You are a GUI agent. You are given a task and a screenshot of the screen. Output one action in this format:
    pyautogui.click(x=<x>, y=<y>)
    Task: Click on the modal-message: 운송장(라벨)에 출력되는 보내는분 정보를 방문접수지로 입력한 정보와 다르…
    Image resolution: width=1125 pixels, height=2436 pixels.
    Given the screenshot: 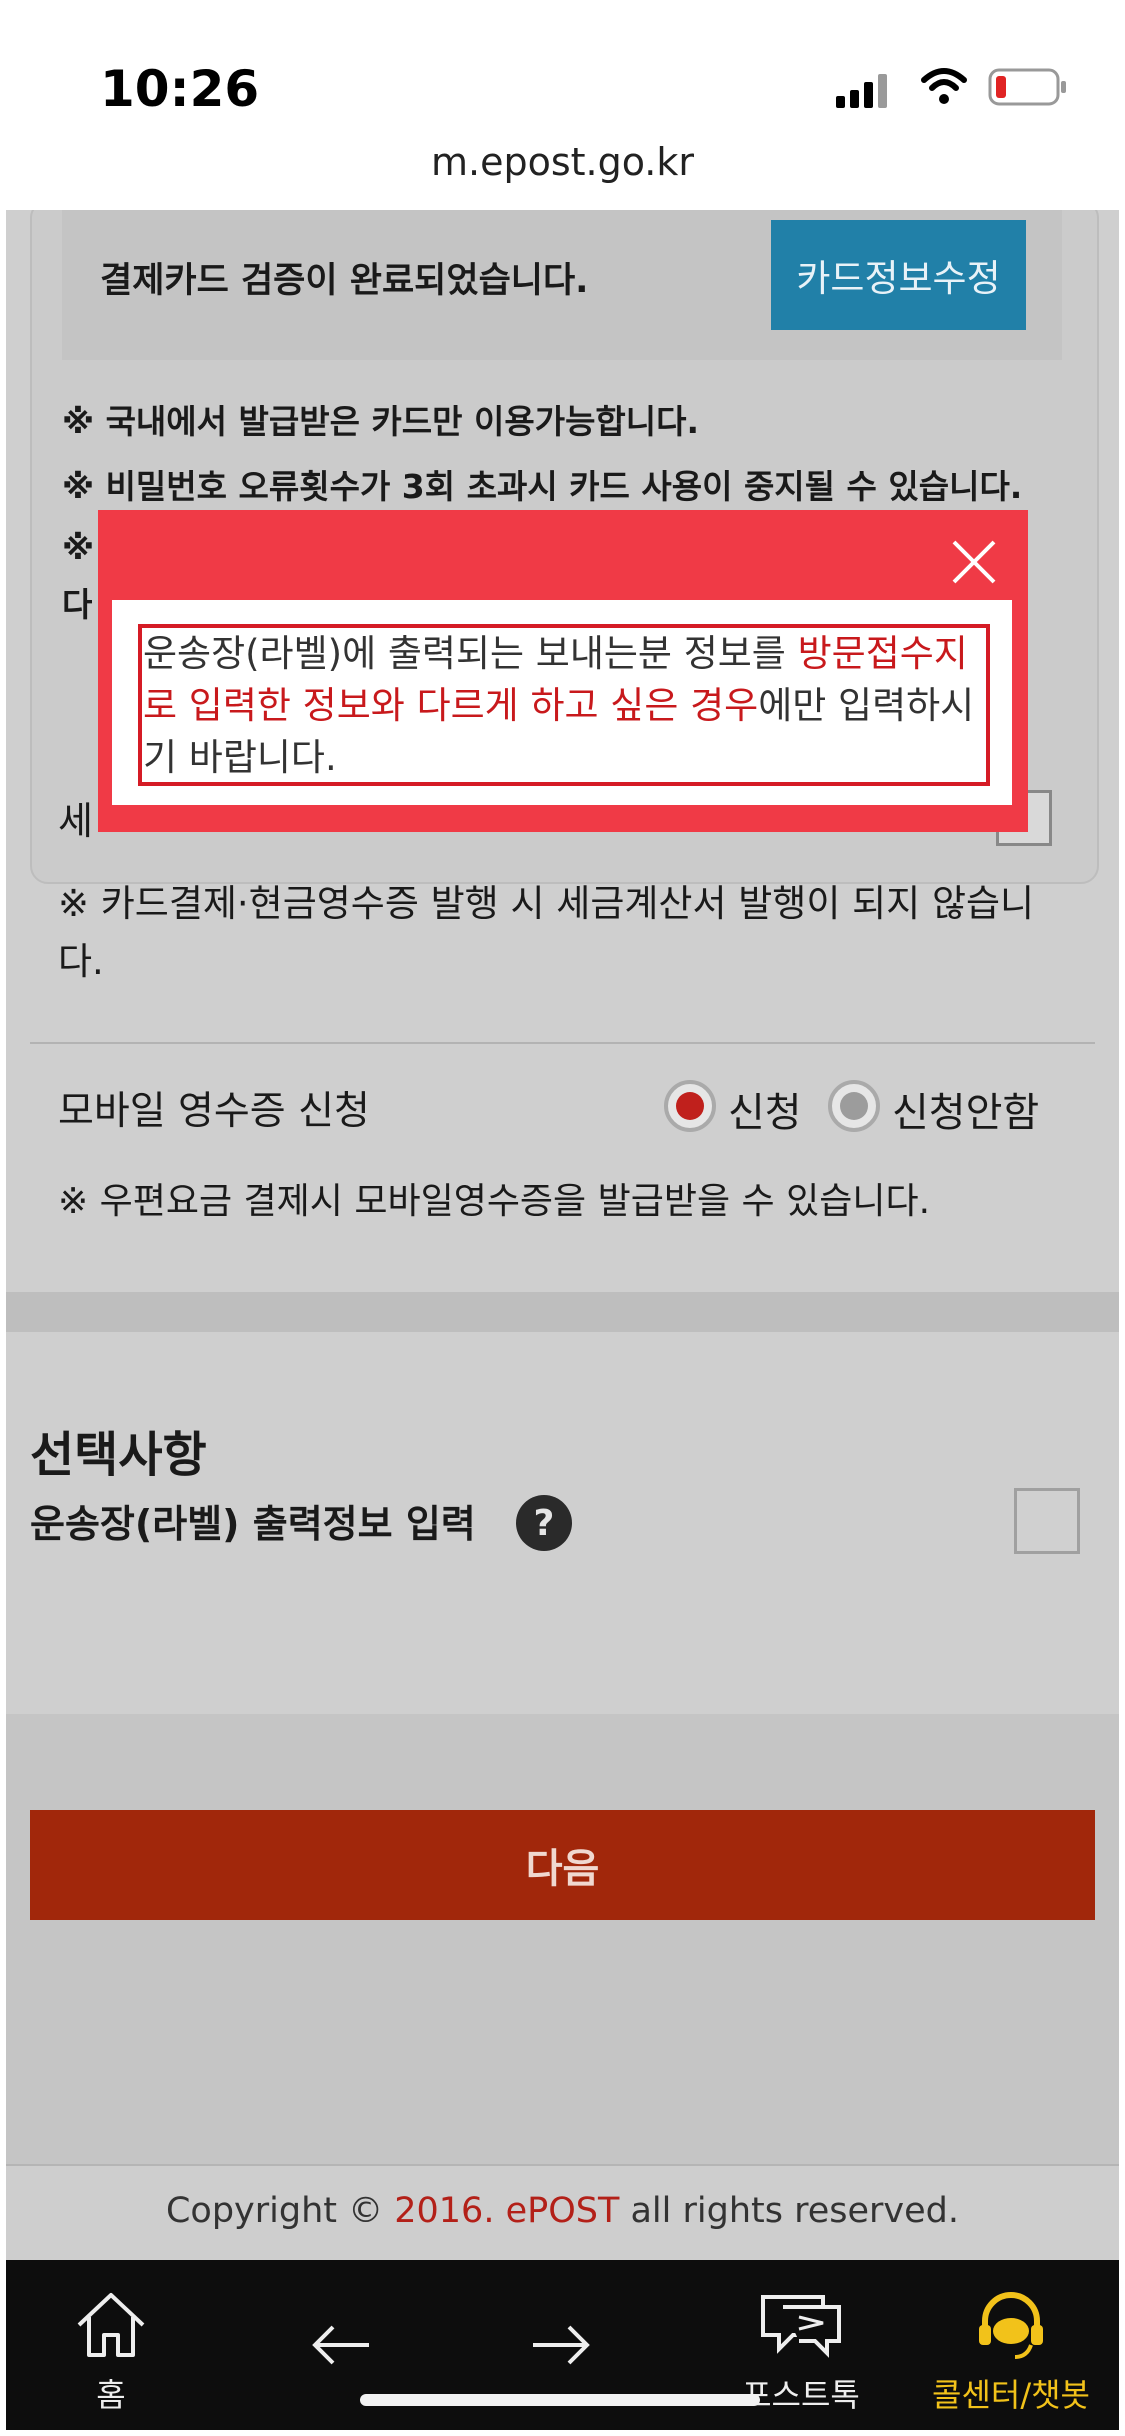 What is the action you would take?
    pyautogui.click(x=564, y=706)
    